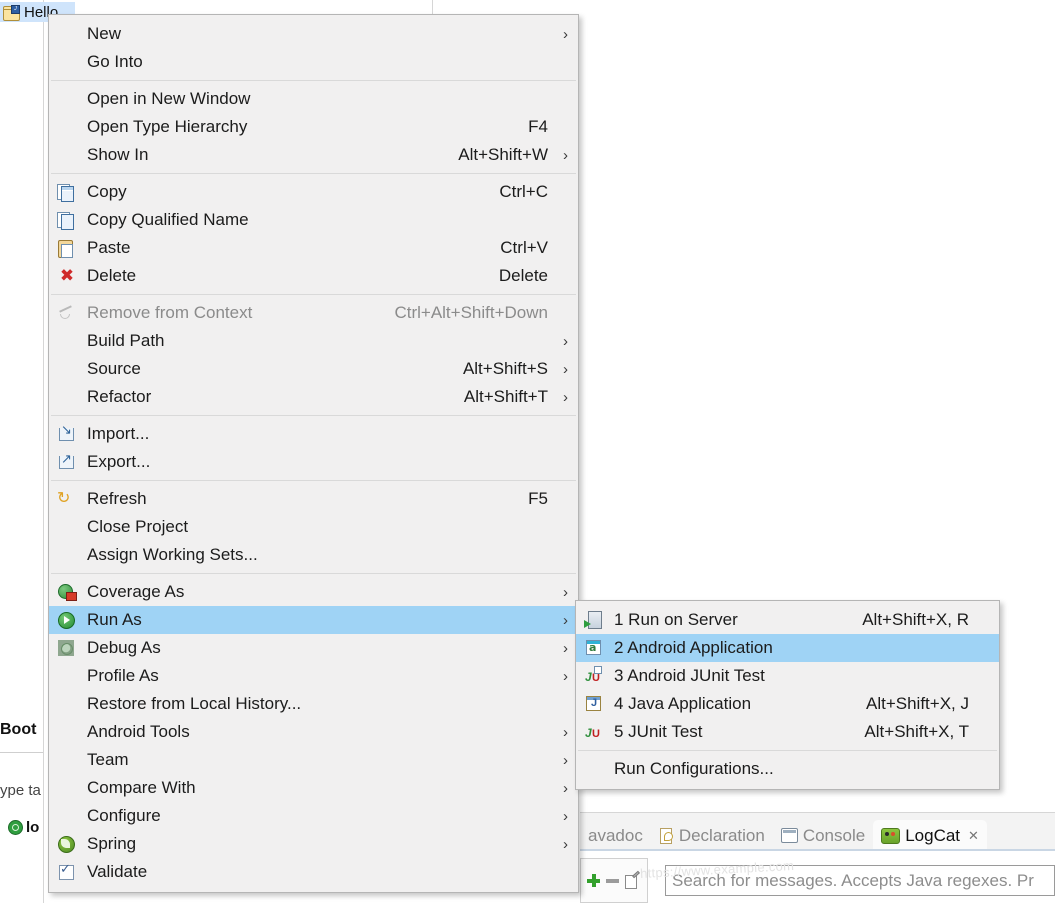 The height and width of the screenshot is (903, 1055). I want to click on menu-item-import: Import...›, so click(313, 434).